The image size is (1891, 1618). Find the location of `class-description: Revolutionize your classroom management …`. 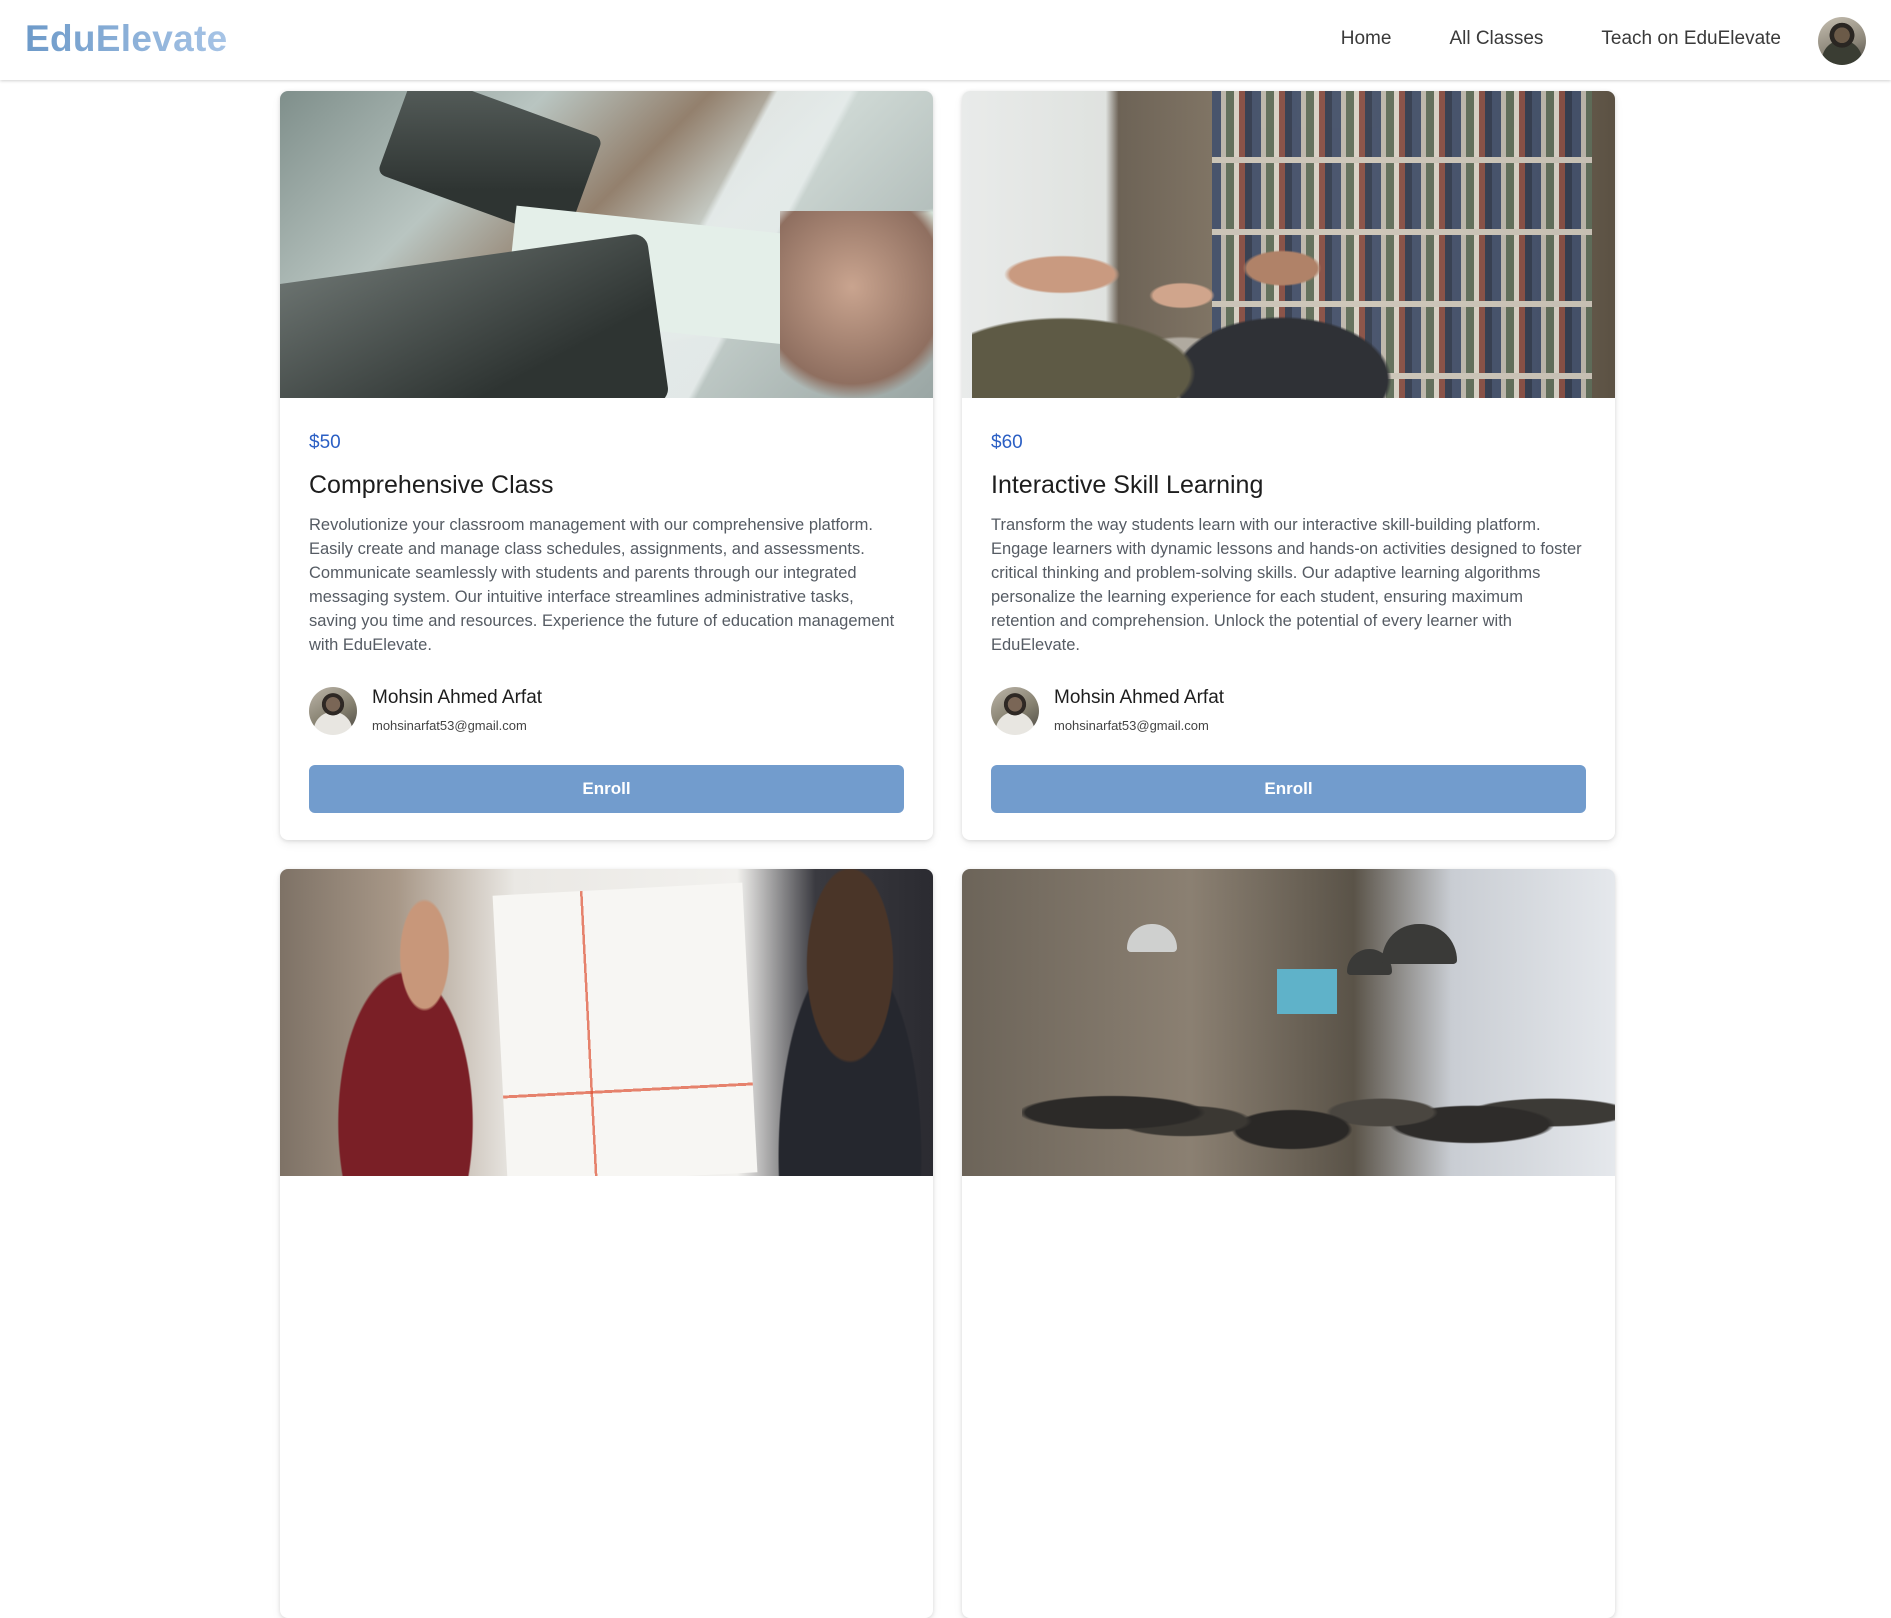

class-description: Revolutionize your classroom management … is located at coordinates (602, 585).